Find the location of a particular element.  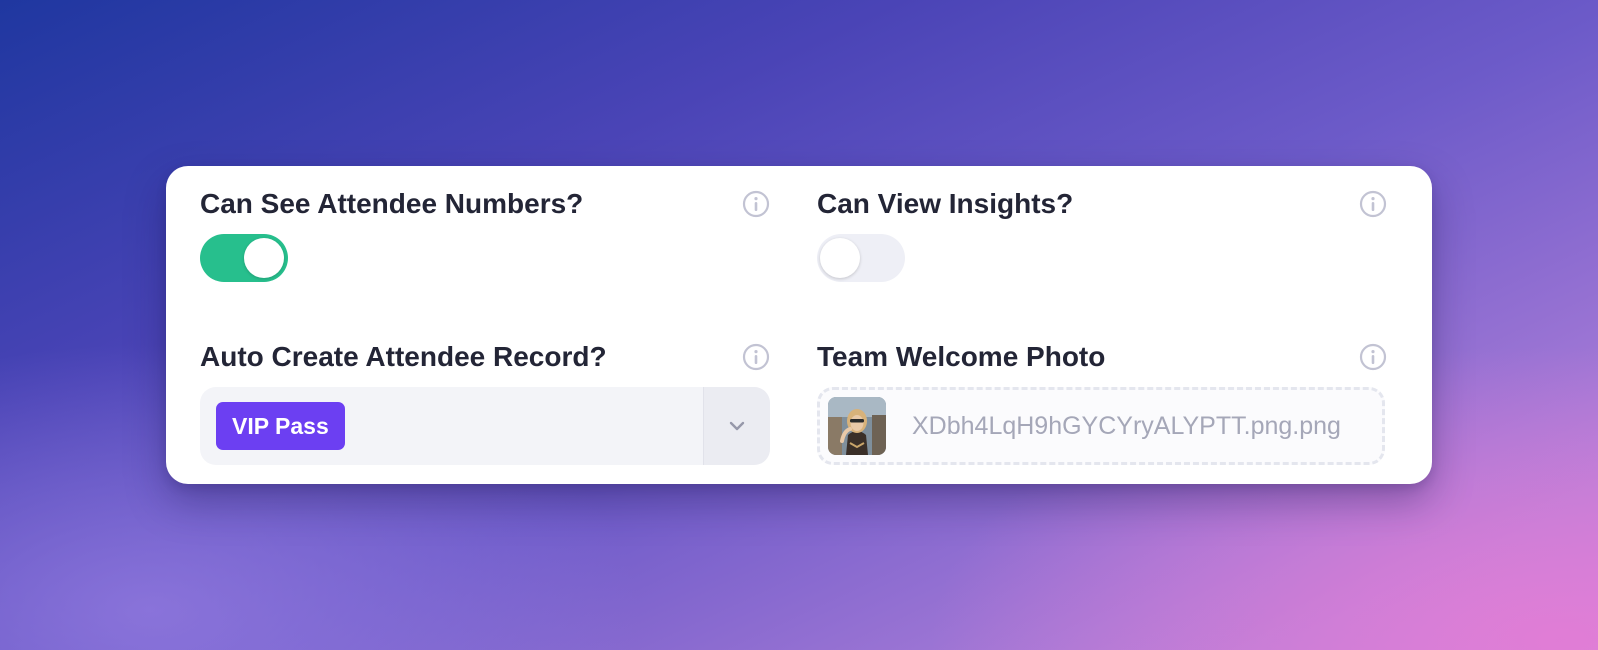

attendee-numbers-toggle is located at coordinates (244, 258).